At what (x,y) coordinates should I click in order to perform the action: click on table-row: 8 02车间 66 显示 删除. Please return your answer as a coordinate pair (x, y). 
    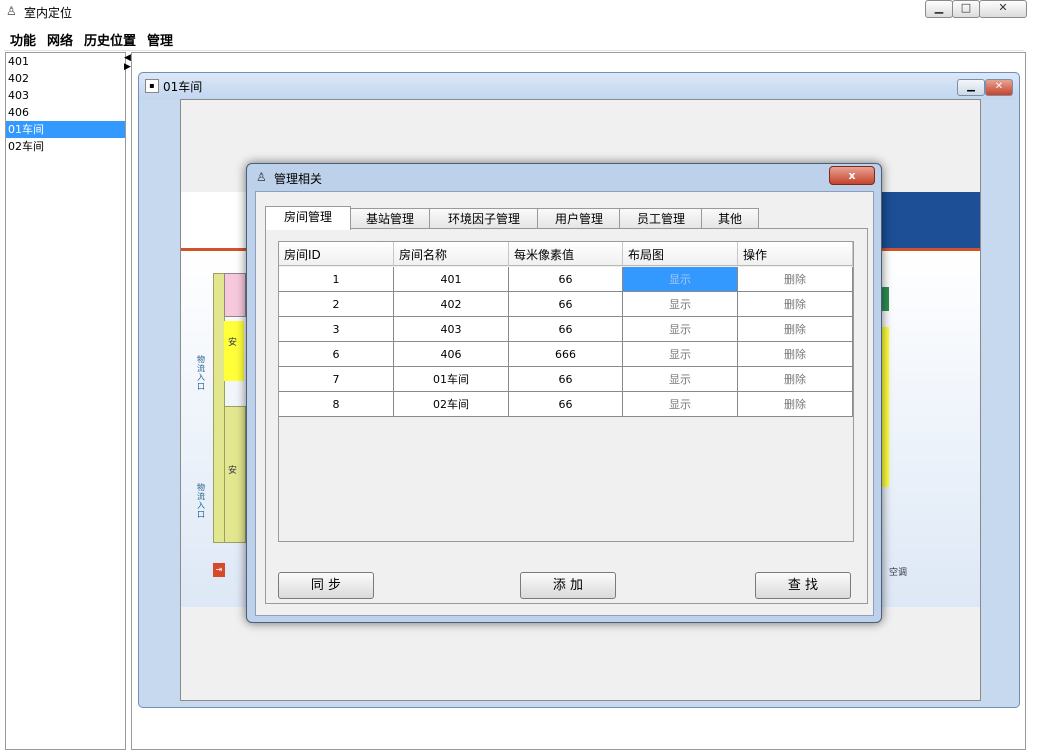
    Looking at the image, I should click on (566, 404).